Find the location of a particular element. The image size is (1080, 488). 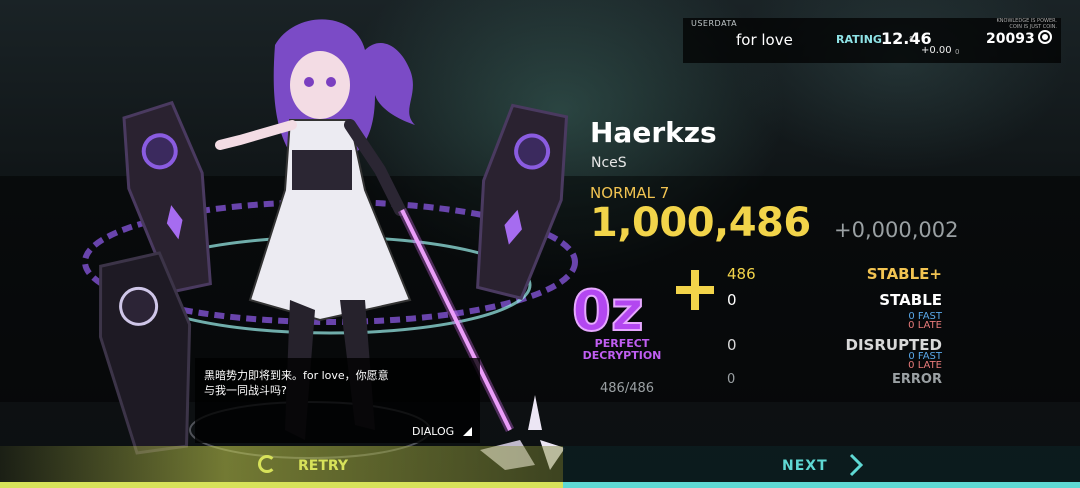

pillar-right is located at coordinates (522, 201).